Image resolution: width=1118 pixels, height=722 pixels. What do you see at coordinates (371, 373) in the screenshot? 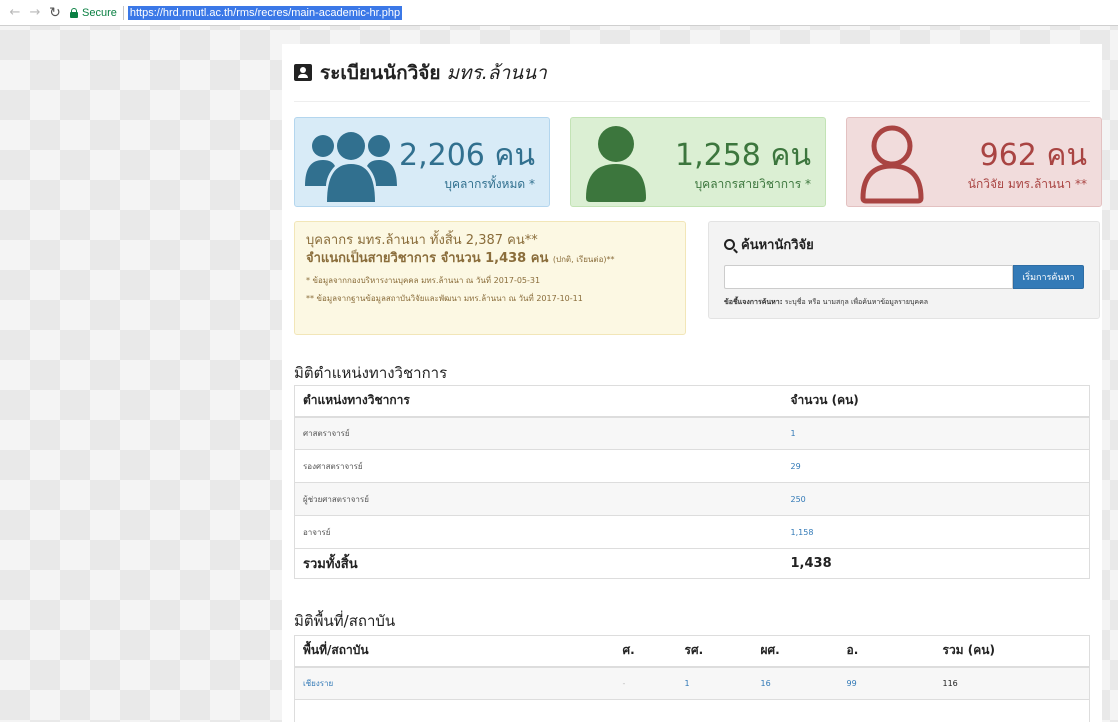
I see `rank-section-title: มิติตำแหน่งทางวิชาการ` at bounding box center [371, 373].